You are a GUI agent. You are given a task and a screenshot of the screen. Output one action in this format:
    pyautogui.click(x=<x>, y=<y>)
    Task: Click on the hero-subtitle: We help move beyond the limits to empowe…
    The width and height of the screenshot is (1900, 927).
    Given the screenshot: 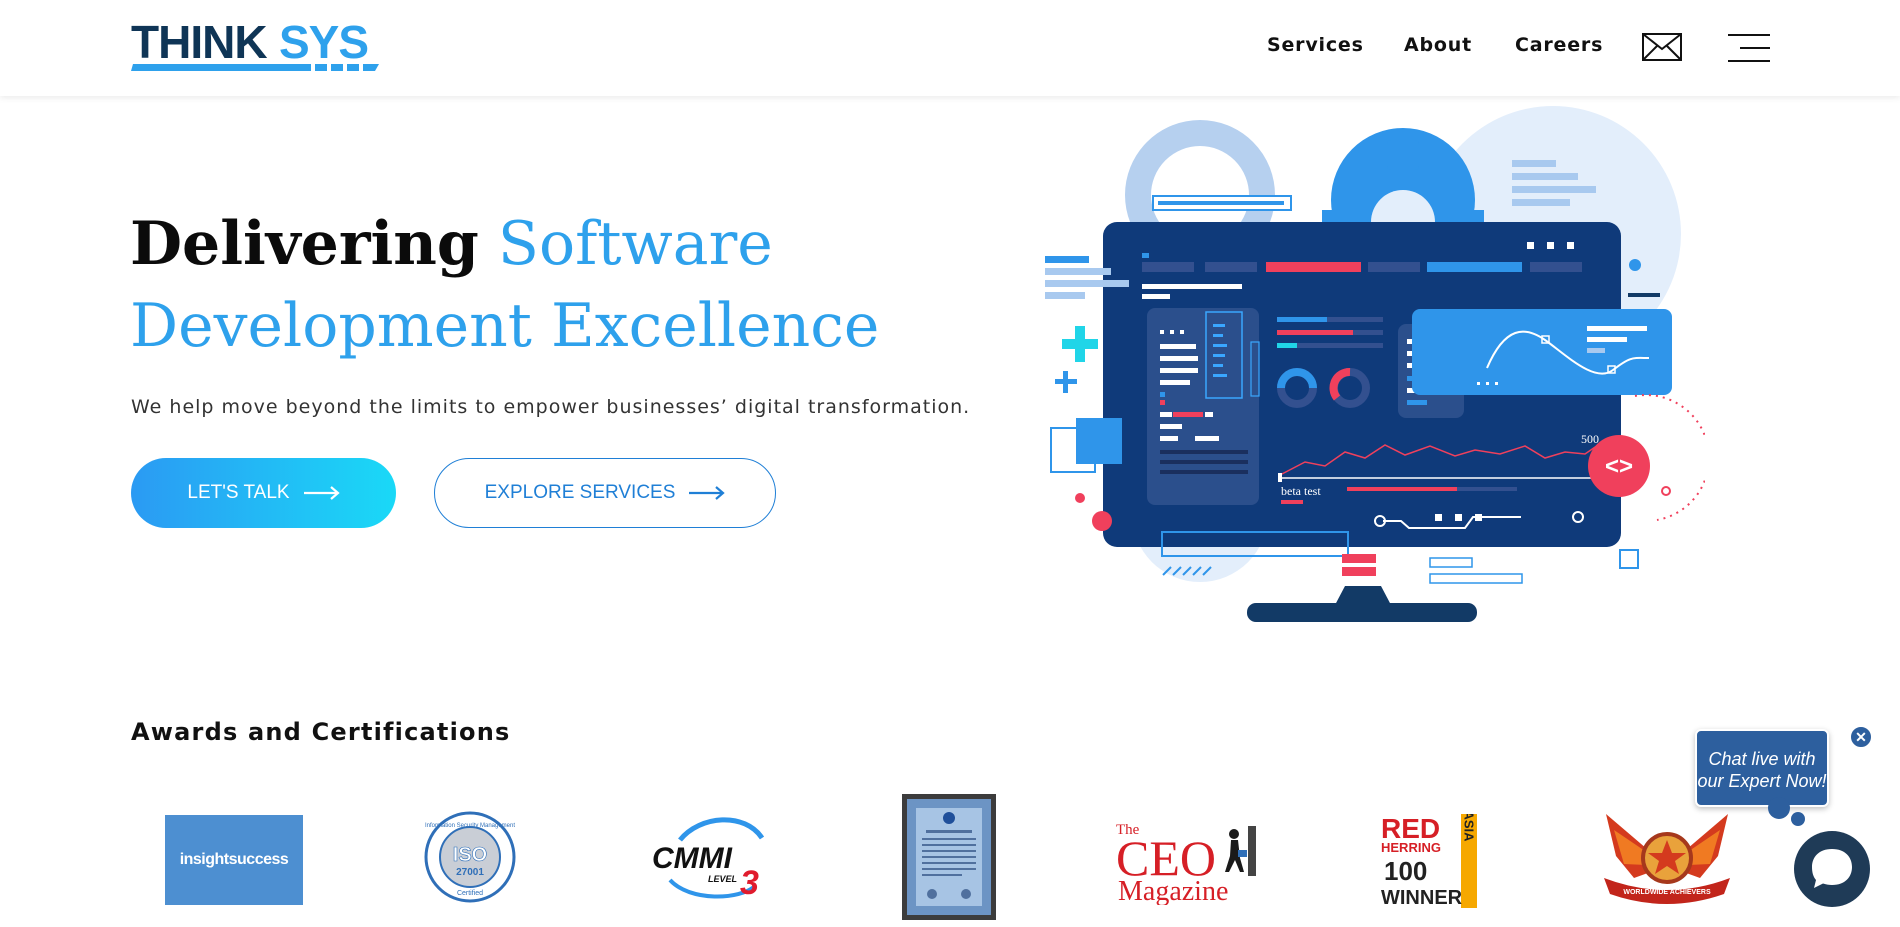 What is the action you would take?
    pyautogui.click(x=551, y=407)
    